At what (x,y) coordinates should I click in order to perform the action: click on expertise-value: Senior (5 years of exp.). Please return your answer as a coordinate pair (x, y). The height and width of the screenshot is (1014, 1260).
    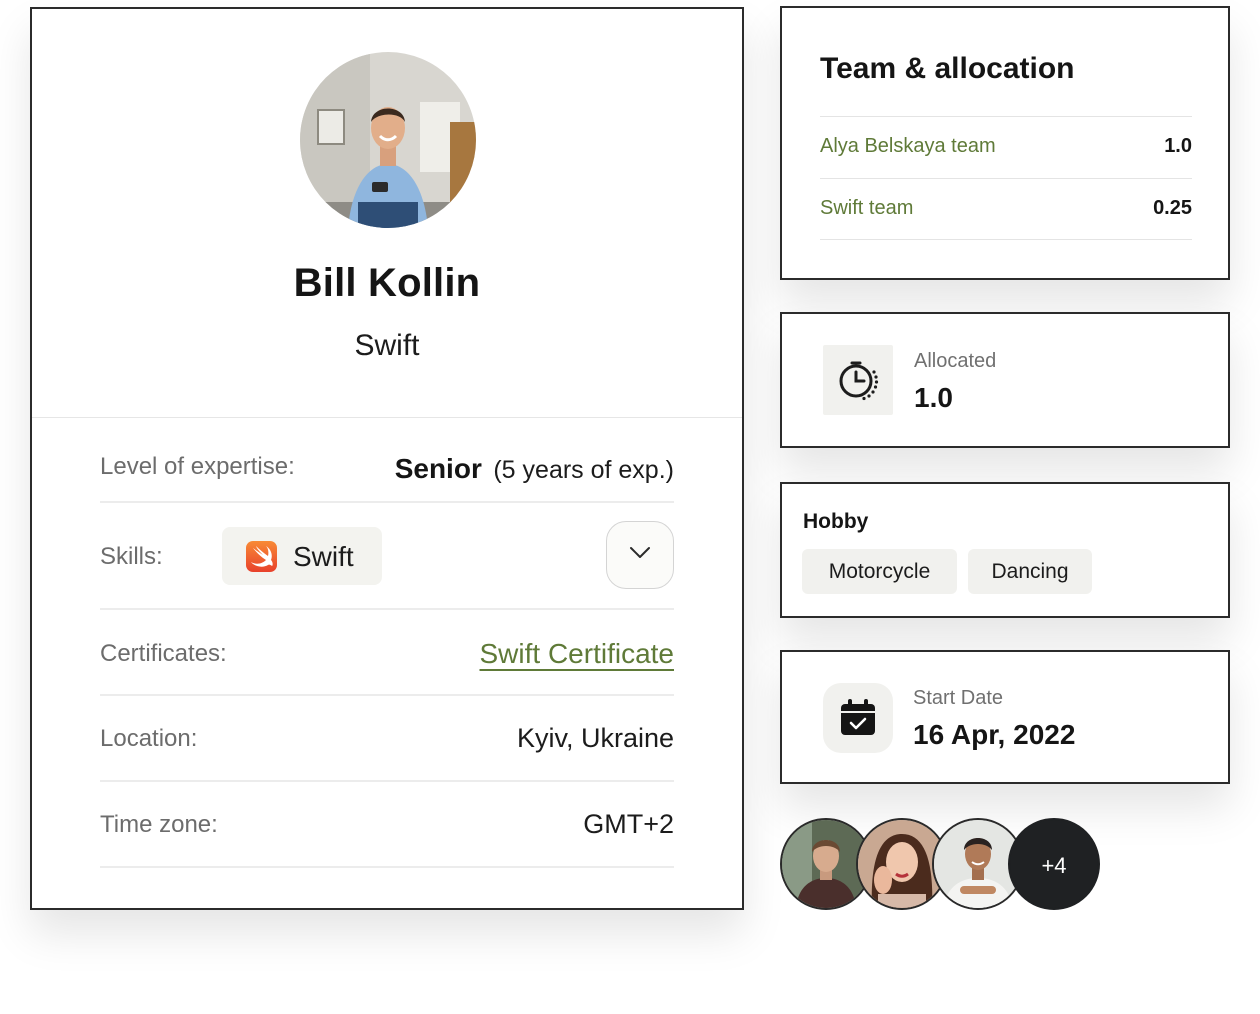
    Looking at the image, I should click on (534, 469).